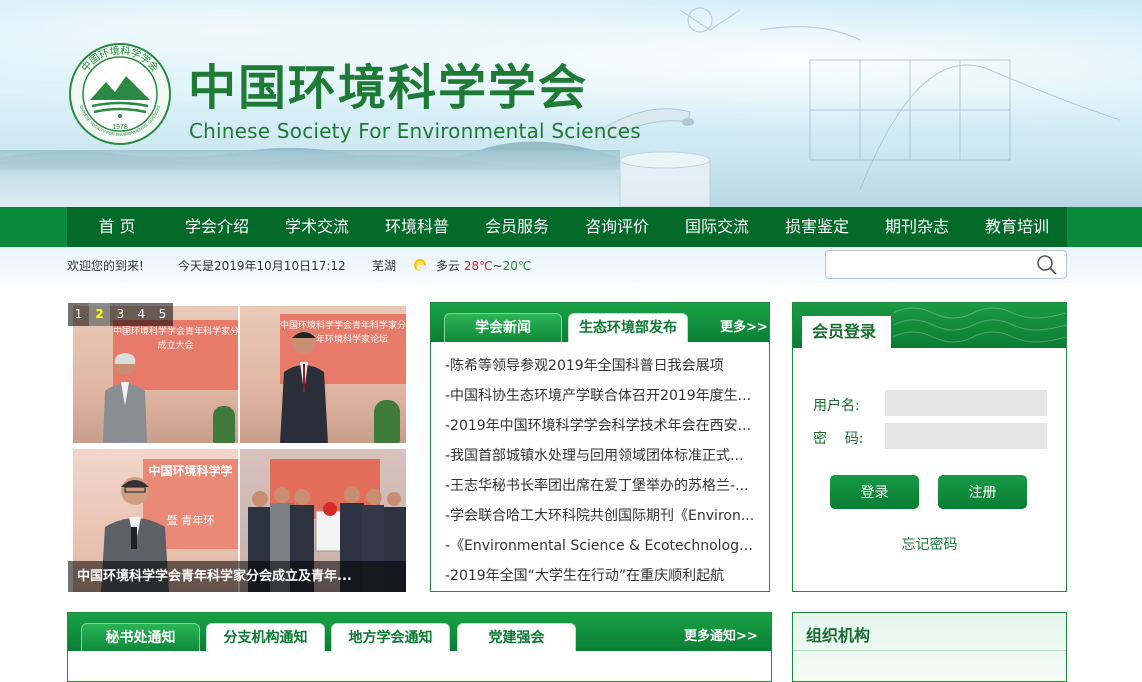  I want to click on nav-item-damage-assessment: 损害鉴定, so click(817, 227).